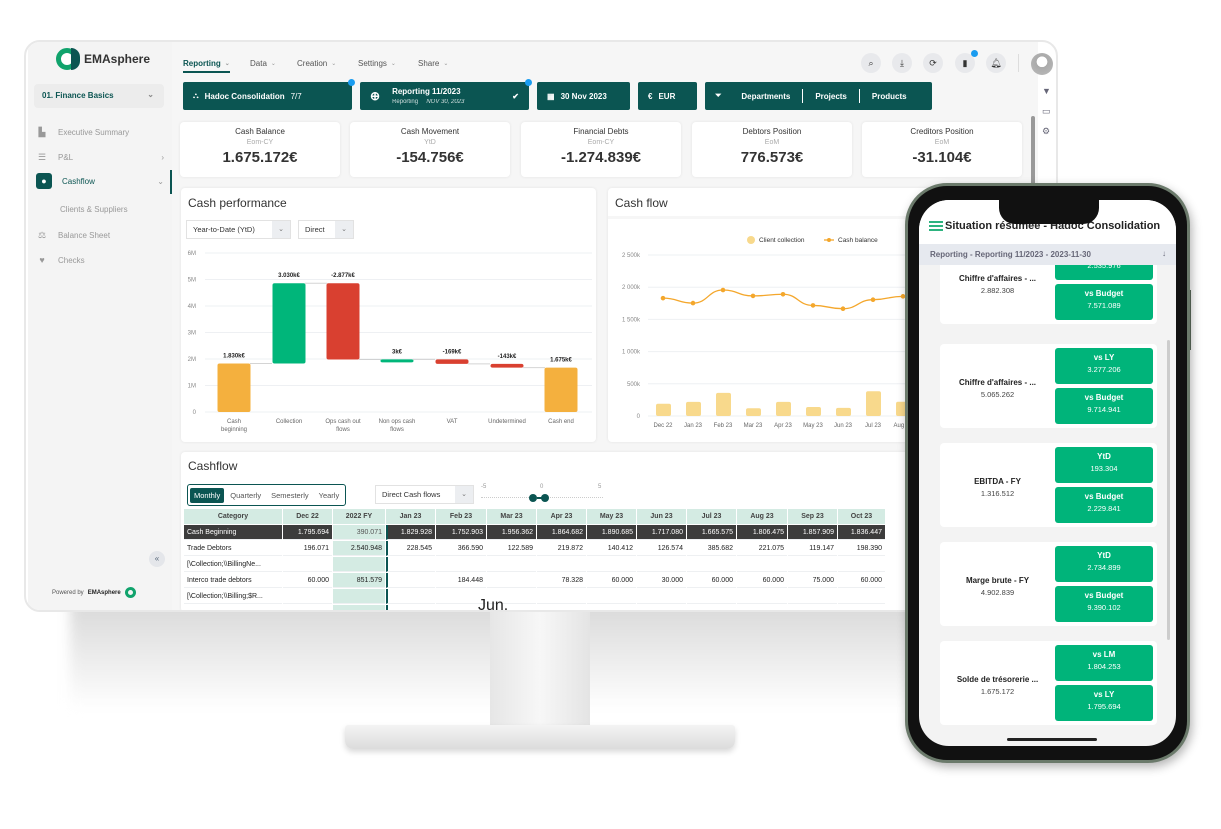 The height and width of the screenshot is (829, 1221). What do you see at coordinates (343, 422) in the screenshot?
I see `x-tick-label: Ops cash out` at bounding box center [343, 422].